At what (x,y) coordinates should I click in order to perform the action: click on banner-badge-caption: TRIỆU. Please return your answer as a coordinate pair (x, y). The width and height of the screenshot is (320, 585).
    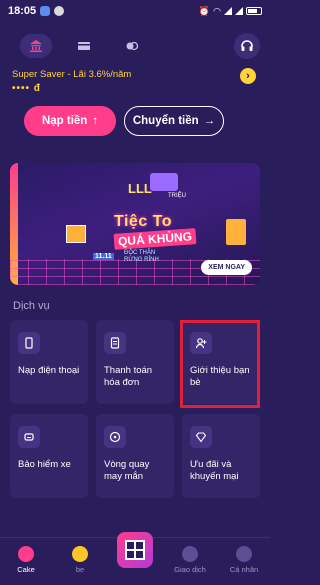
    Looking at the image, I should click on (177, 196).